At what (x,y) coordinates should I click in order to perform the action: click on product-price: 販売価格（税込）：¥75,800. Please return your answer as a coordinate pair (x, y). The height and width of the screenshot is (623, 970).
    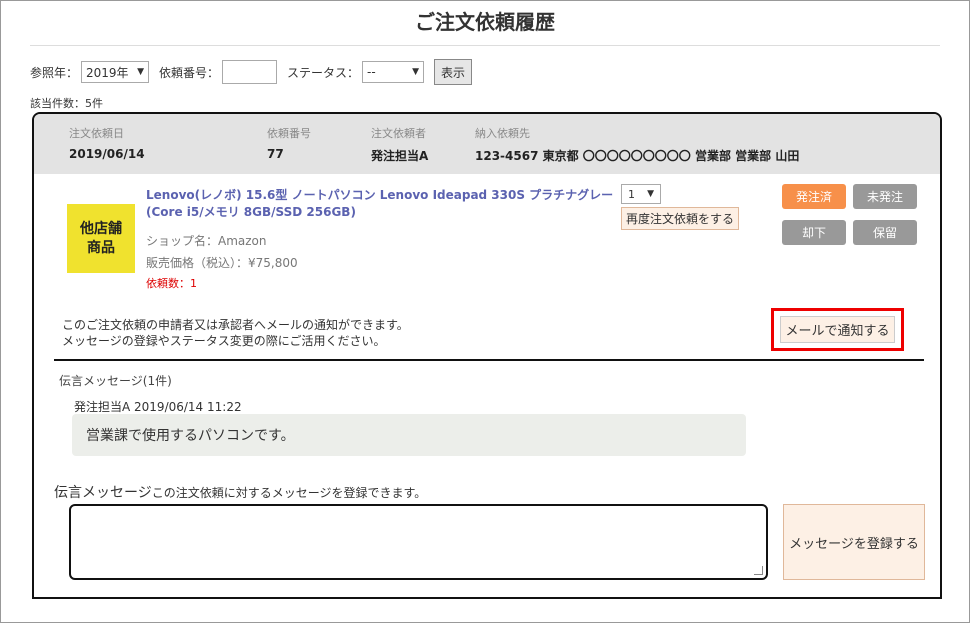
    Looking at the image, I should click on (222, 263).